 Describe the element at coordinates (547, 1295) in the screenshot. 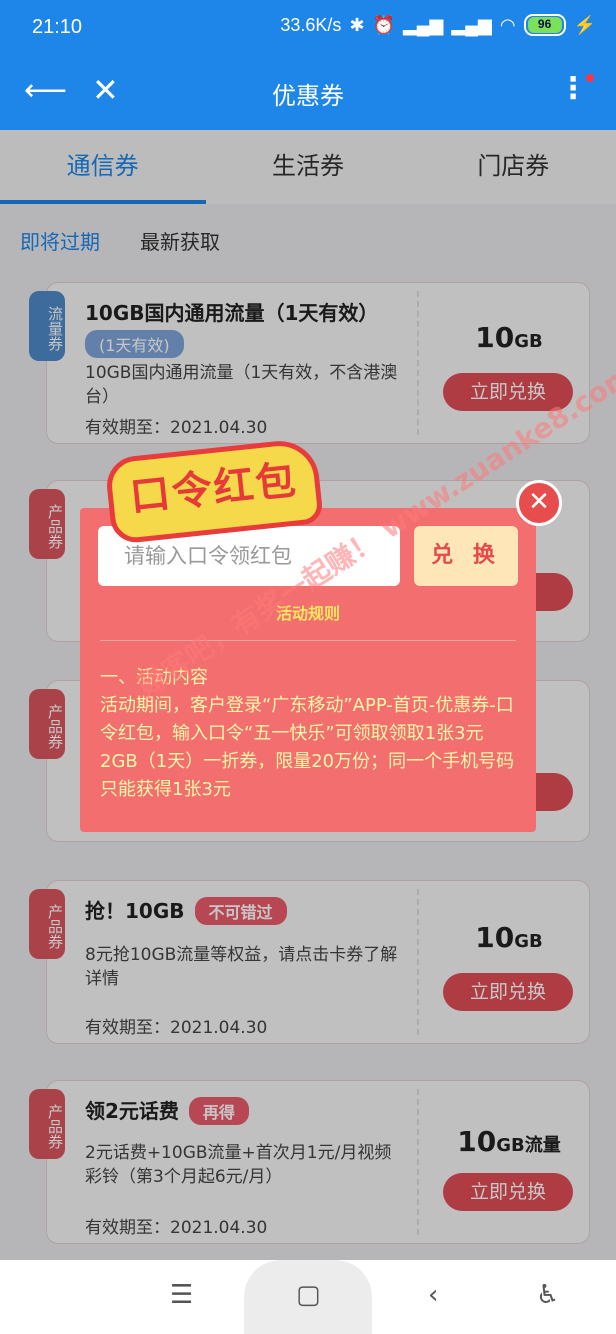

I see `accessibility-icon: ♿` at that location.